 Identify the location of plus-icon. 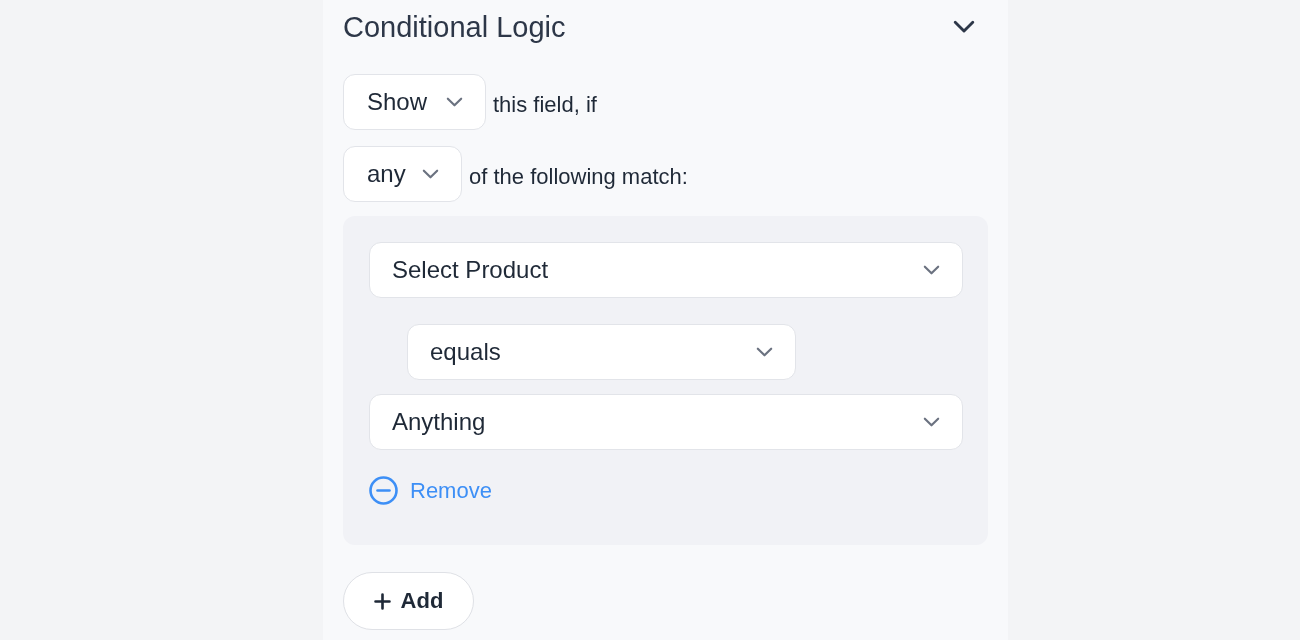
(382, 601).